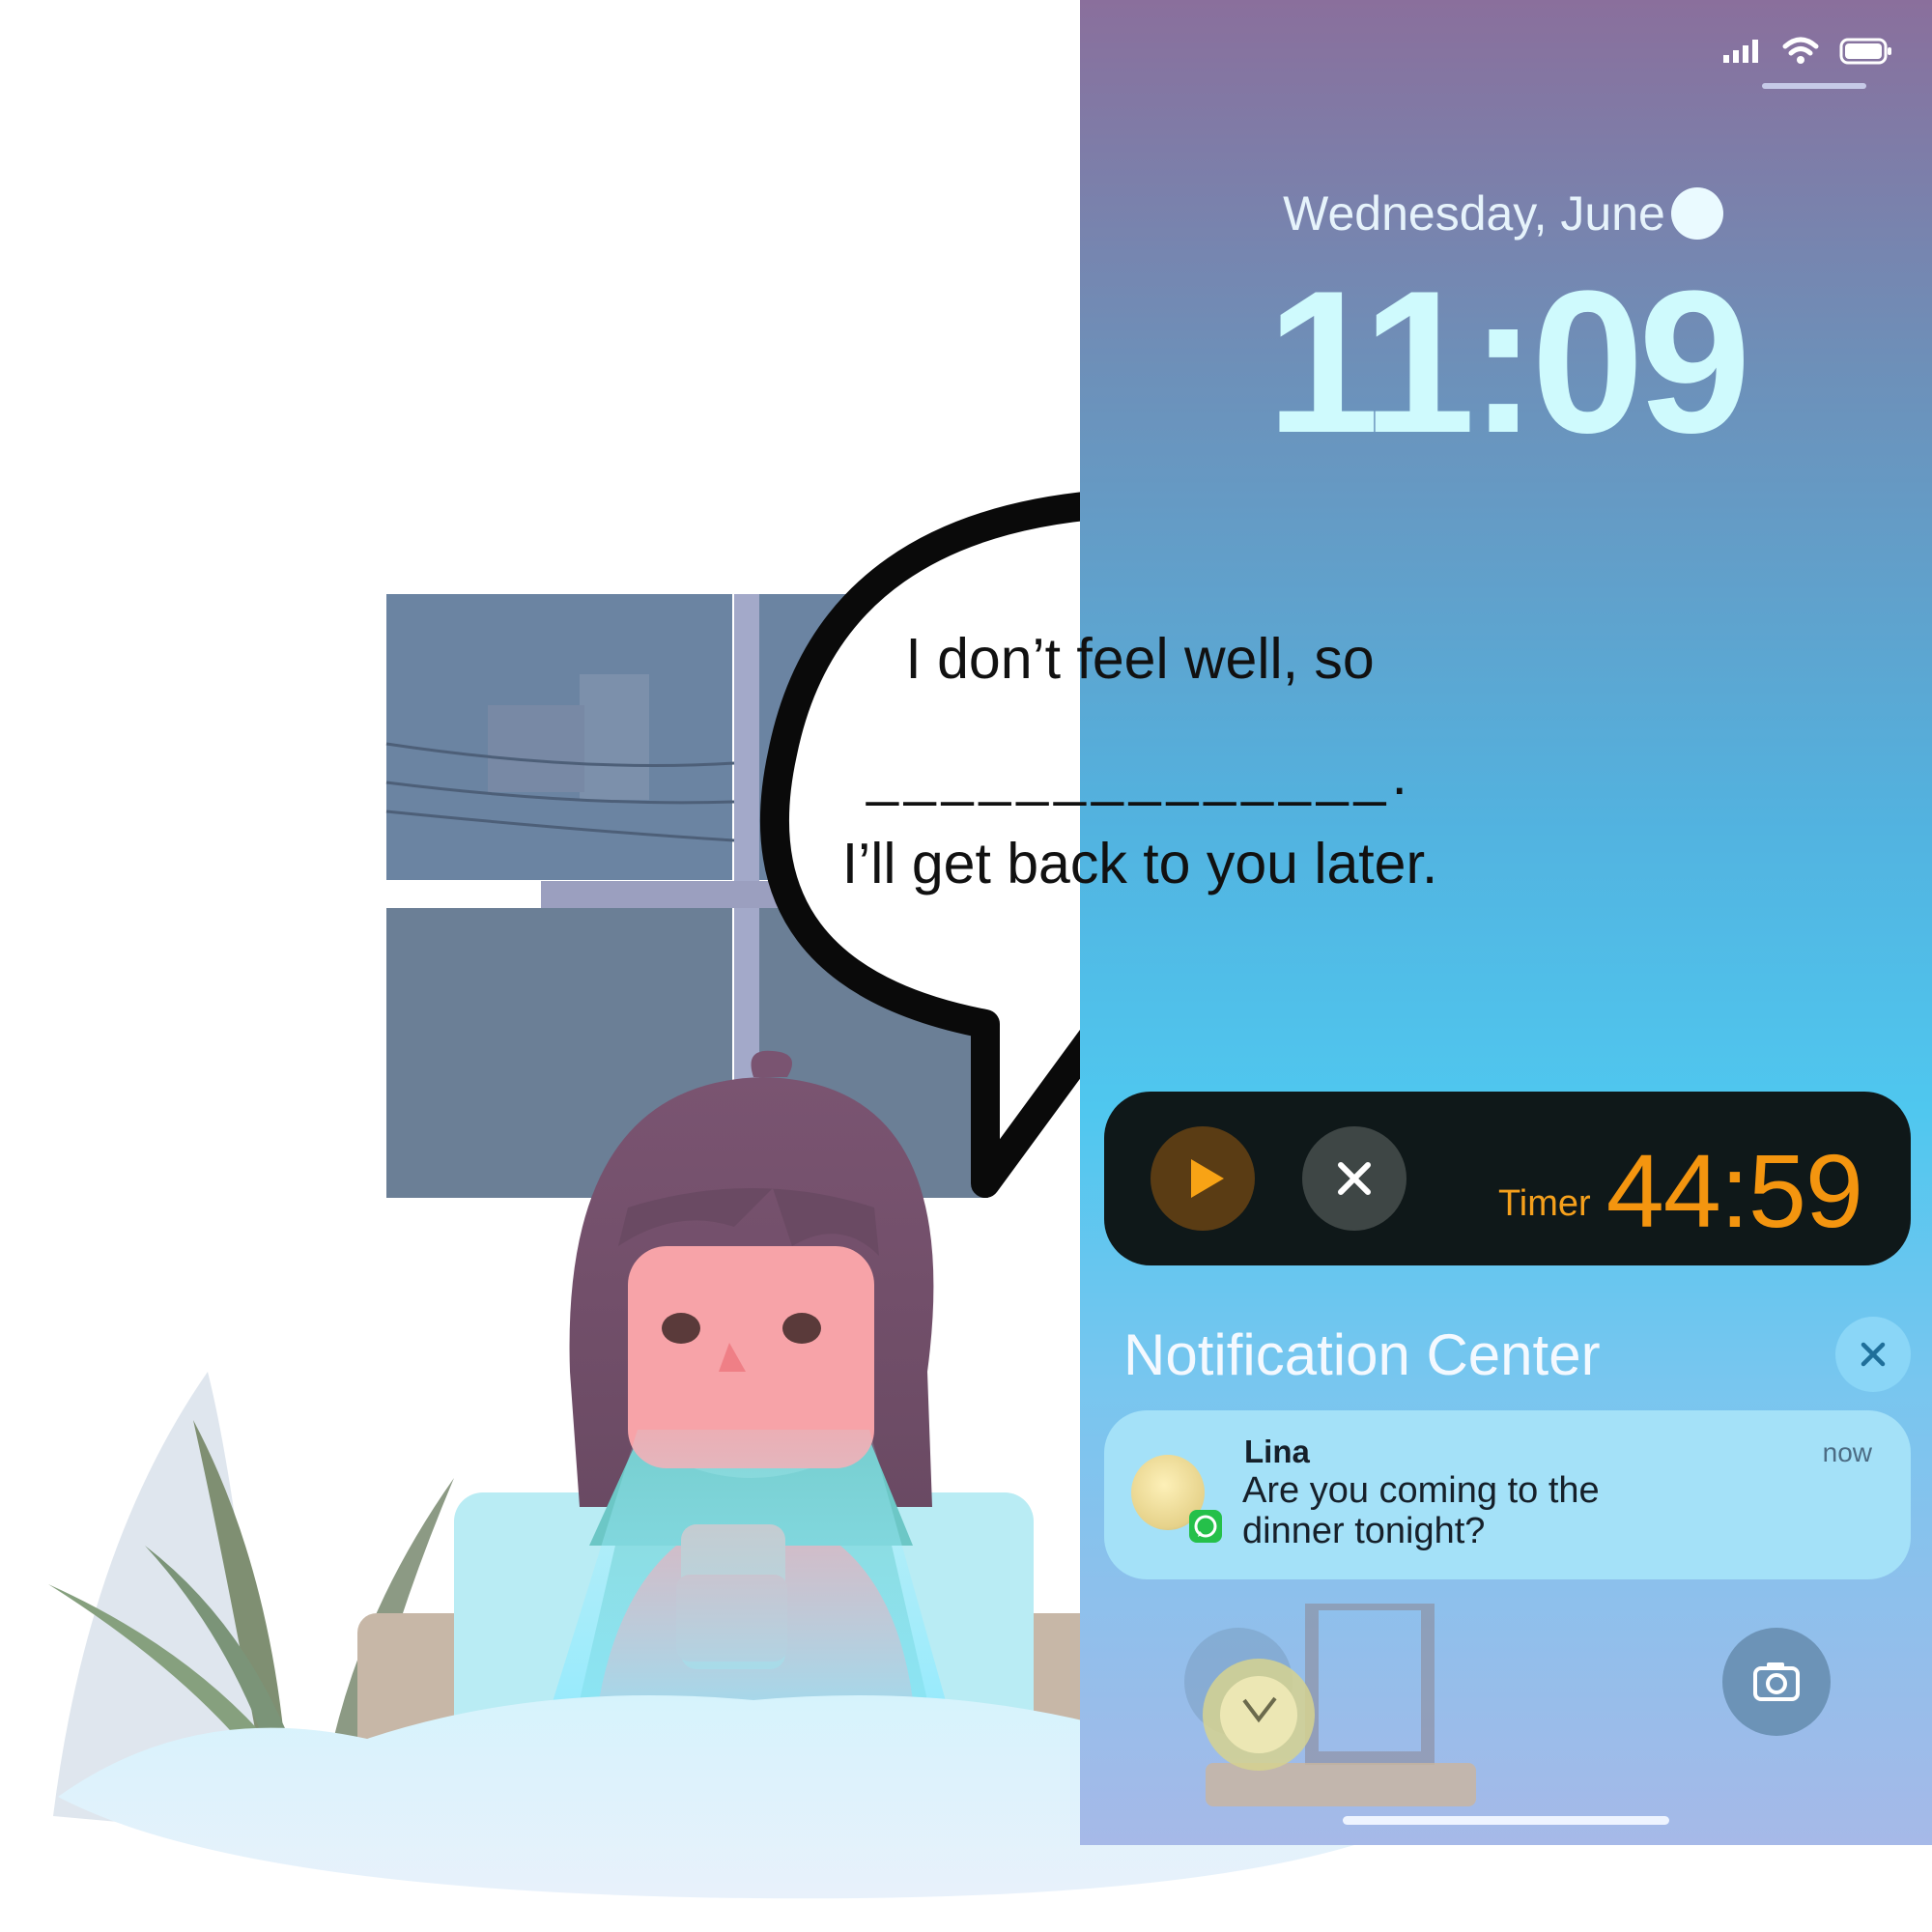  I want to click on battery-icon, so click(1865, 51).